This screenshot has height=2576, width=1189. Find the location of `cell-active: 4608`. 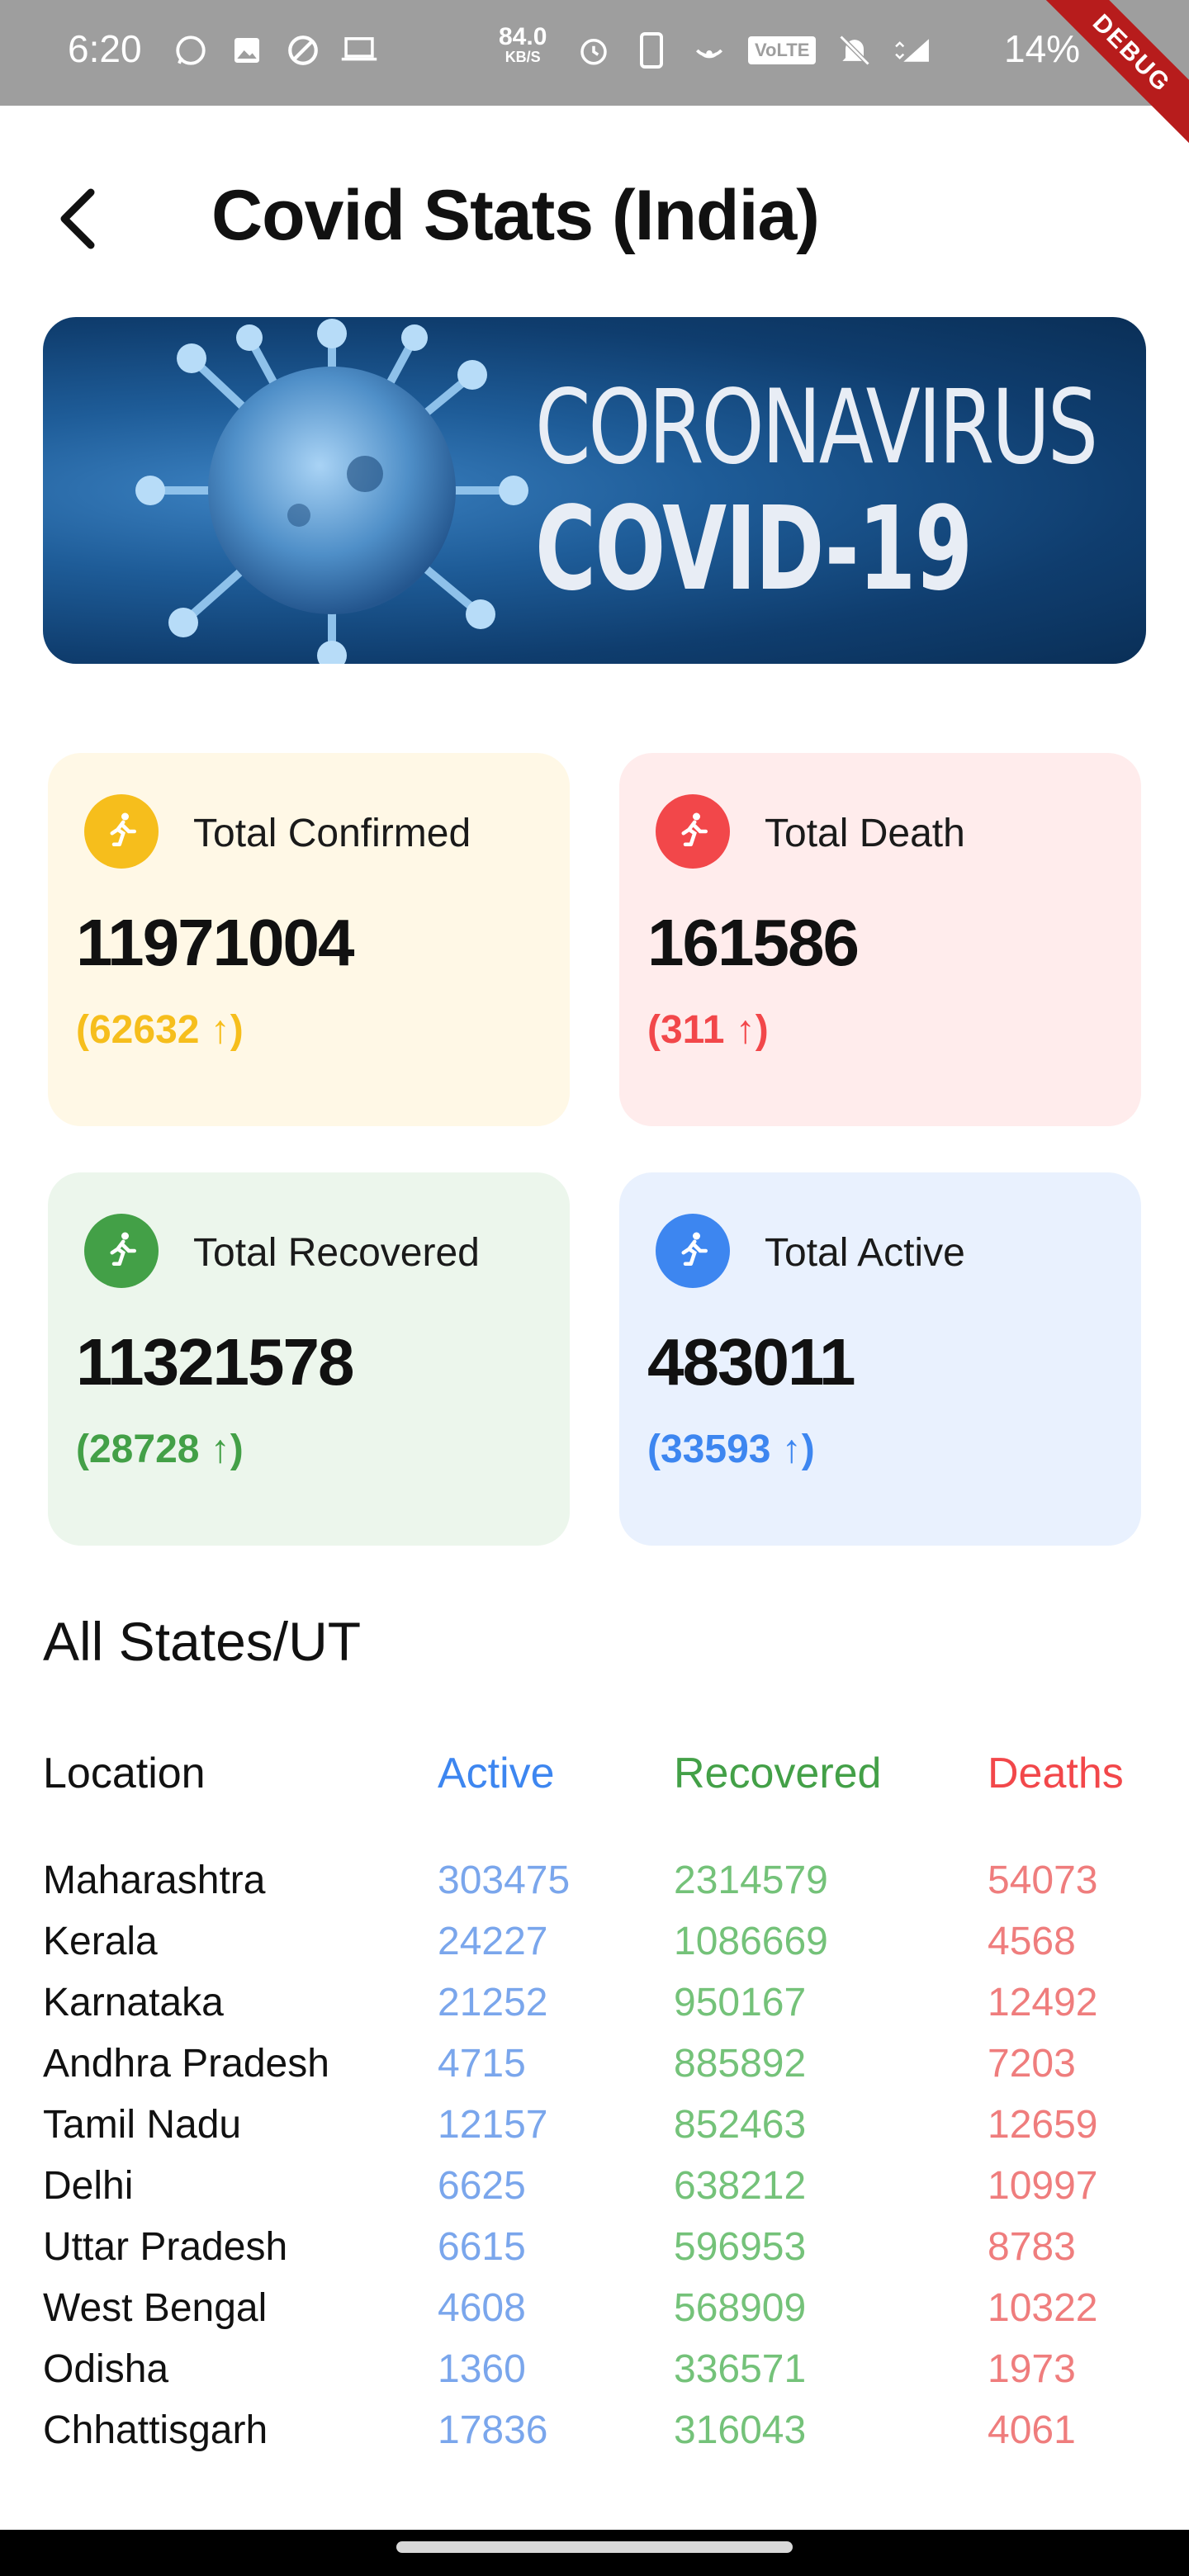

cell-active: 4608 is located at coordinates (482, 2308).